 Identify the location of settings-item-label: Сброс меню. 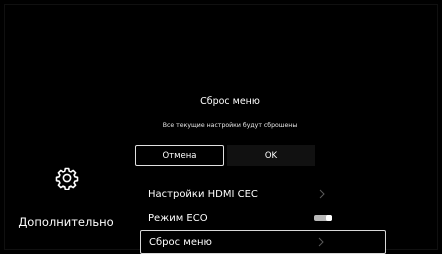
(180, 242).